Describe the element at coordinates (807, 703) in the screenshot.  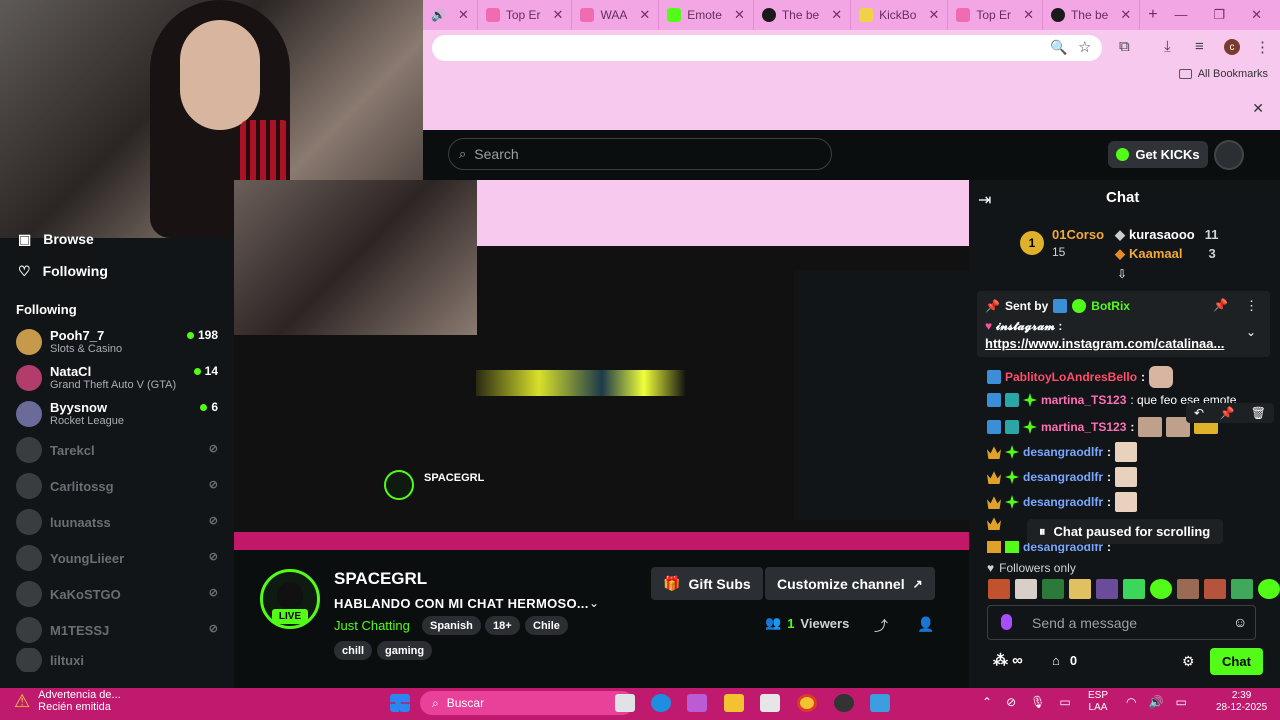
I see `chrome-icon` at that location.